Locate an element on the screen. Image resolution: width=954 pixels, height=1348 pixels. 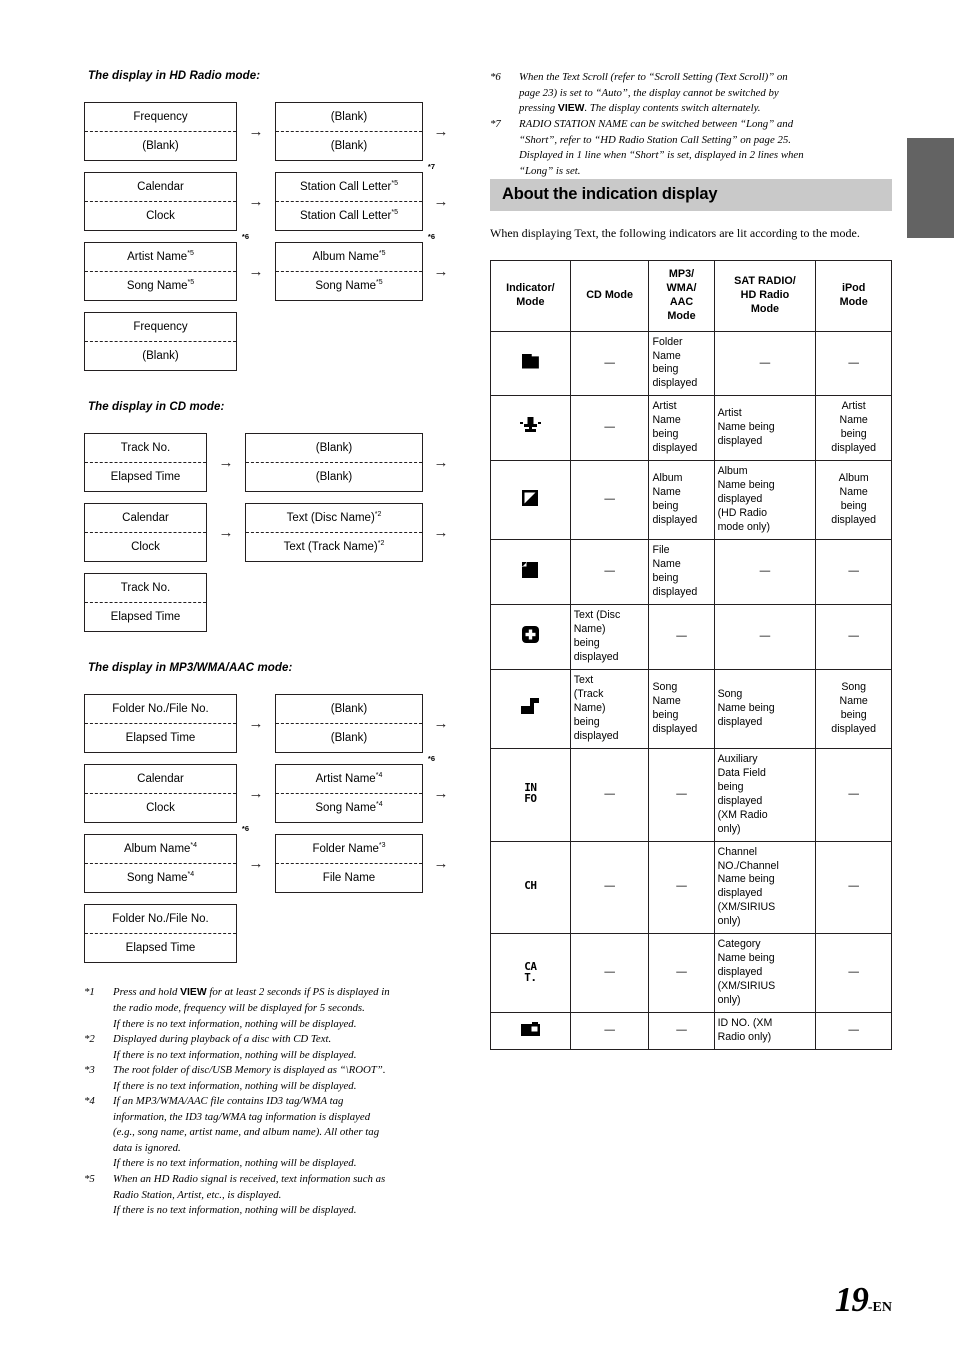
flow-row: Folder No./File No. Elapsed Time is located at coordinates (279, 933).